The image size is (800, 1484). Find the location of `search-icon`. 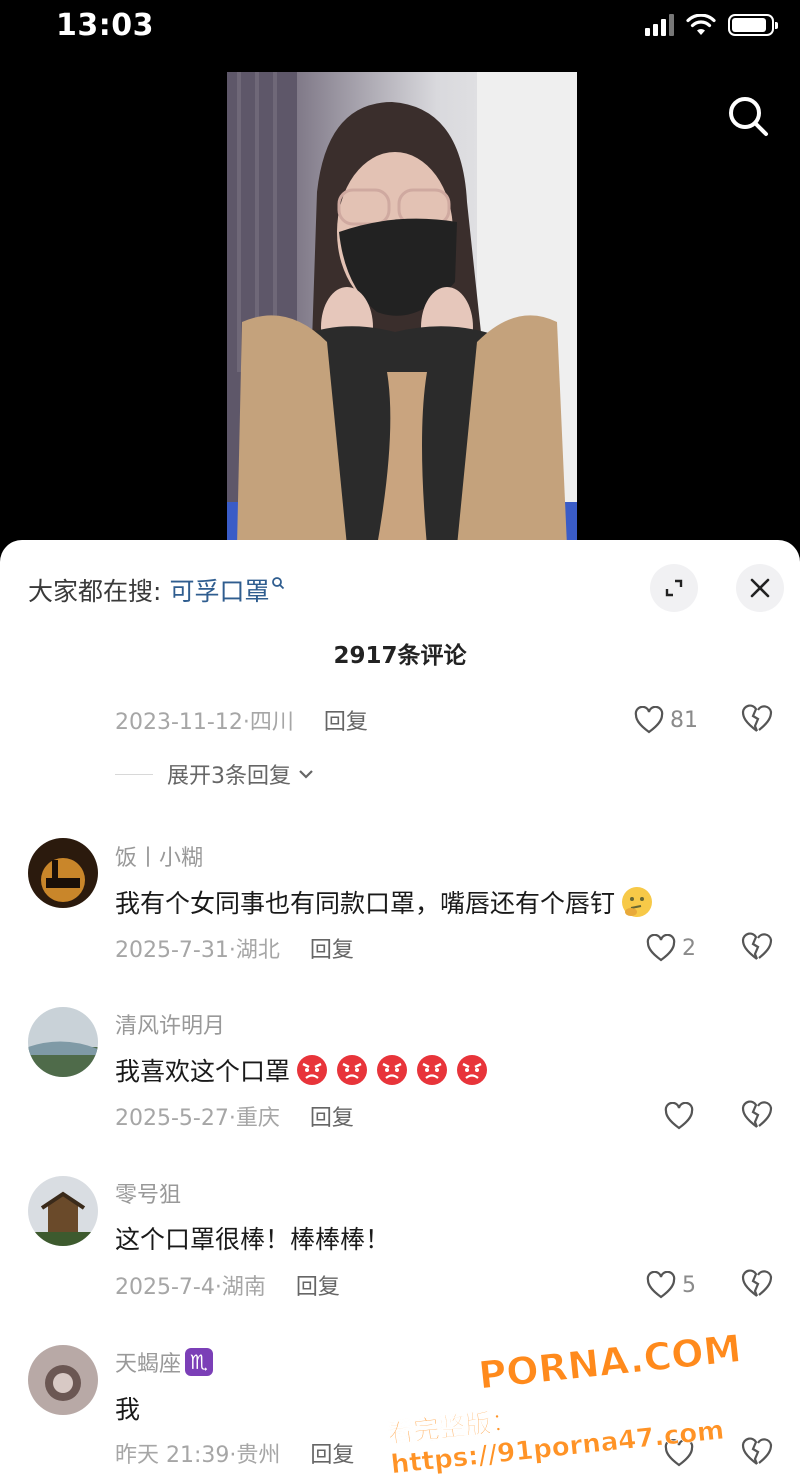

search-icon is located at coordinates (748, 116).